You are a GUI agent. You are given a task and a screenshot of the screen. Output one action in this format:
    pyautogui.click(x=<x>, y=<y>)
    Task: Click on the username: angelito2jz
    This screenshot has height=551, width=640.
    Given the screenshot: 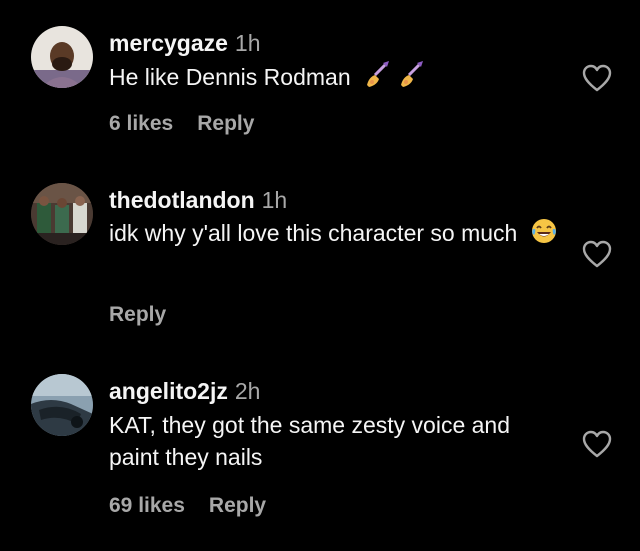 What is the action you would take?
    pyautogui.click(x=168, y=391)
    